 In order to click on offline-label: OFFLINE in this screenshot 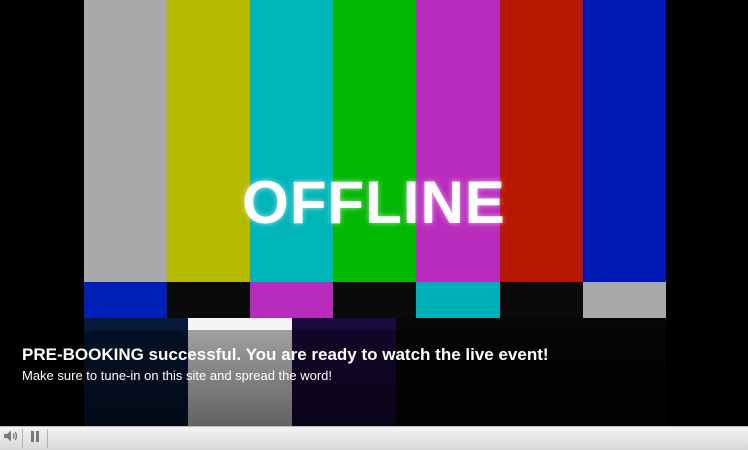, I will do `click(374, 202)`.